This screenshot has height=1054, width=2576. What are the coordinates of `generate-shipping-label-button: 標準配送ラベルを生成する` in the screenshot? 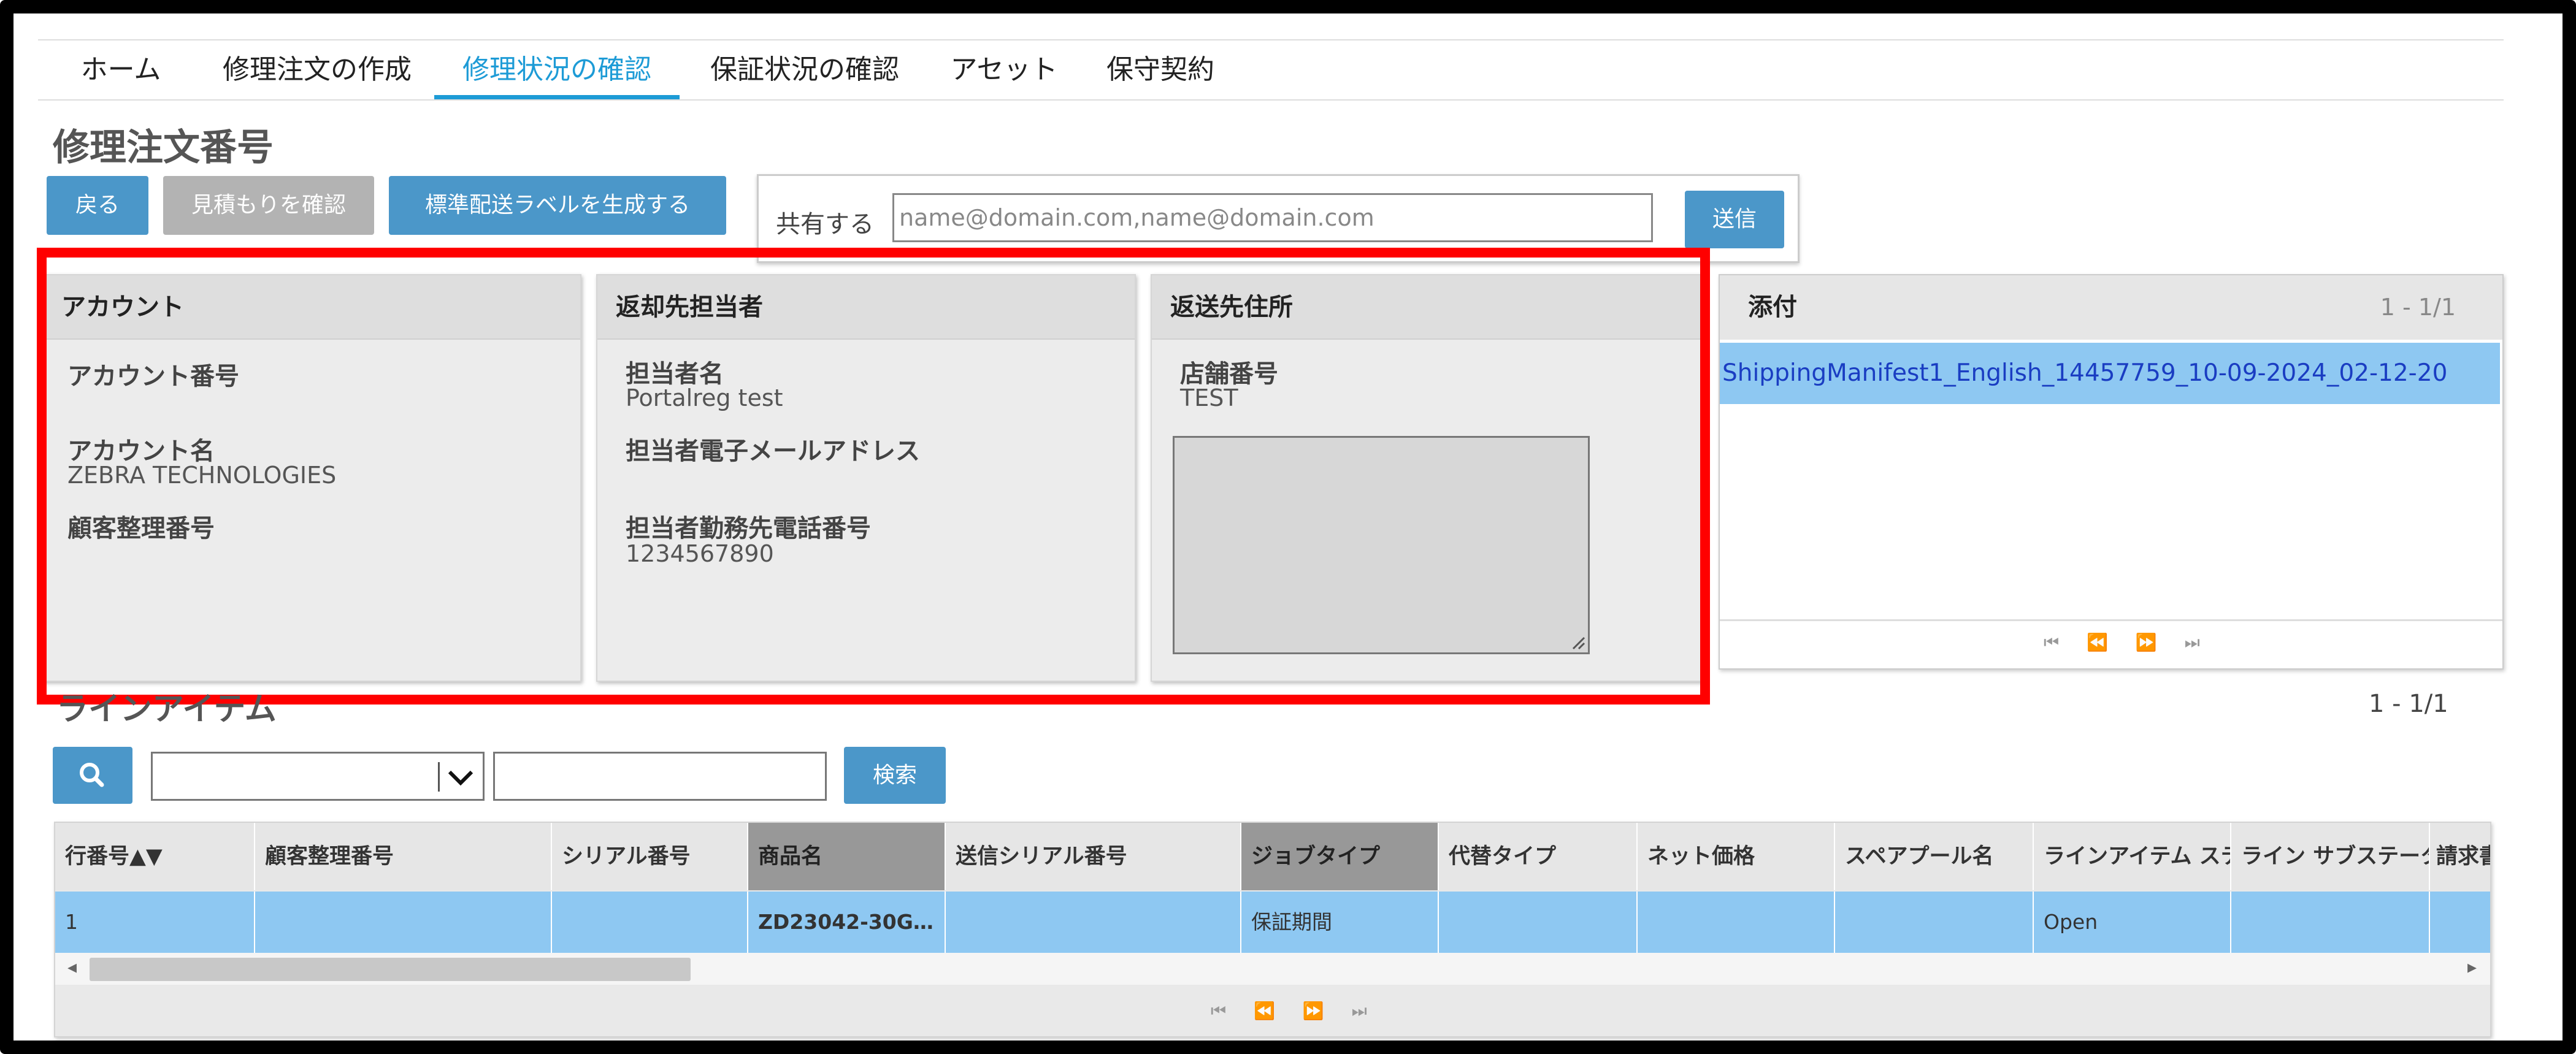 It's located at (557, 205).